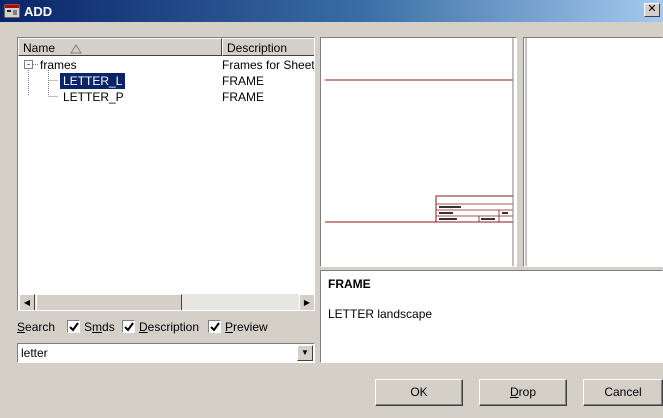 The width and height of the screenshot is (663, 418). What do you see at coordinates (109, 302) in the screenshot?
I see `scrollbar-thumb` at bounding box center [109, 302].